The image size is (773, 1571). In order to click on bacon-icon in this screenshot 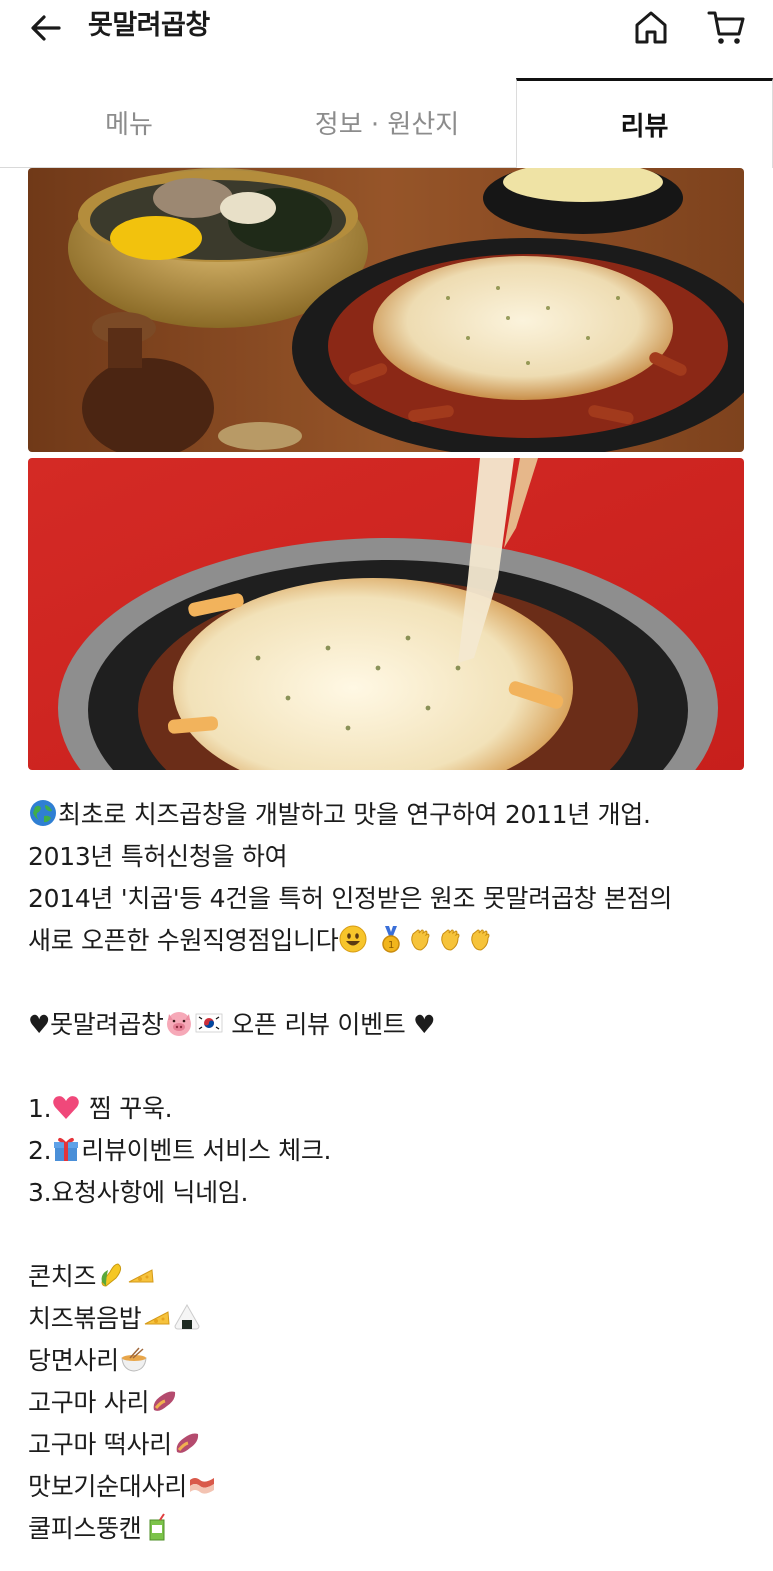, I will do `click(202, 1485)`.